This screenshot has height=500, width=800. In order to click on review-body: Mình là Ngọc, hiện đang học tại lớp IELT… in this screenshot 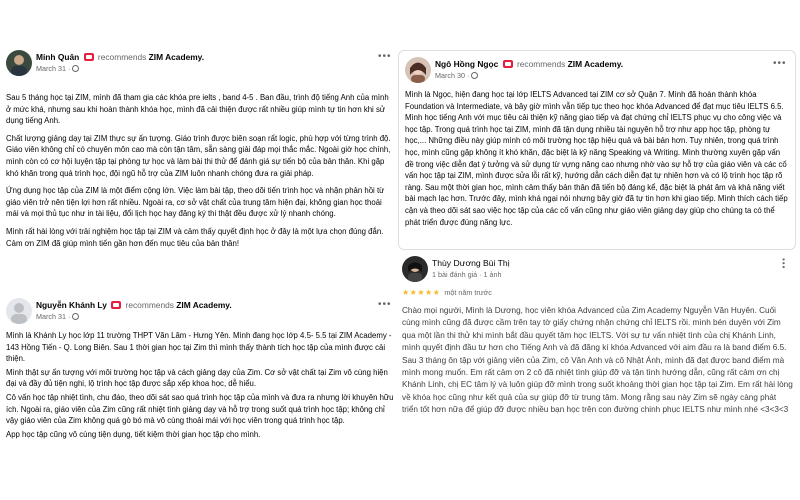, I will do `click(597, 158)`.